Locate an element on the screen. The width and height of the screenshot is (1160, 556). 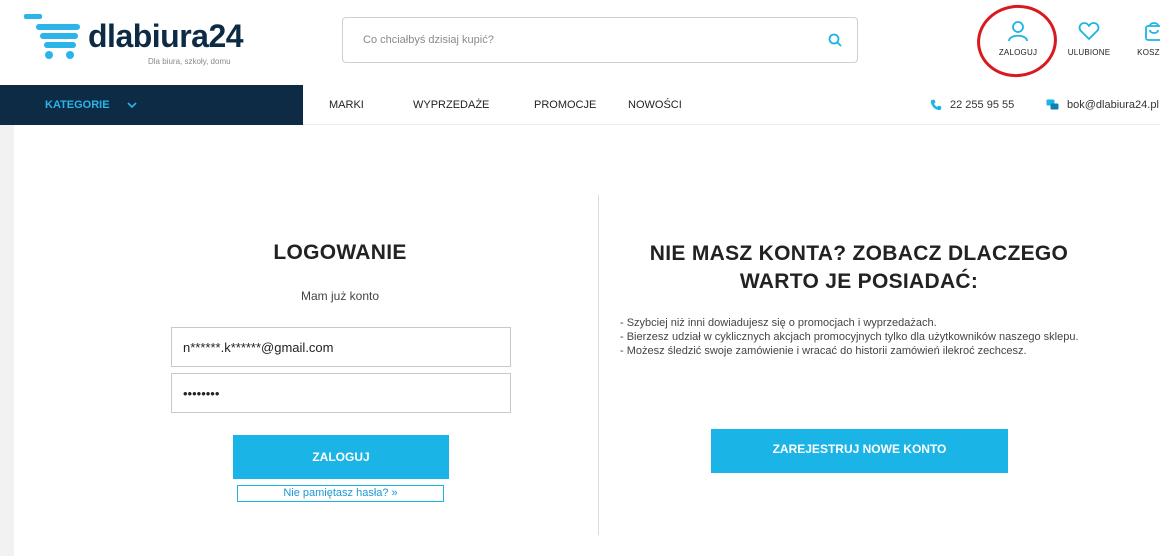
password-field-wrapper is located at coordinates (341, 393).